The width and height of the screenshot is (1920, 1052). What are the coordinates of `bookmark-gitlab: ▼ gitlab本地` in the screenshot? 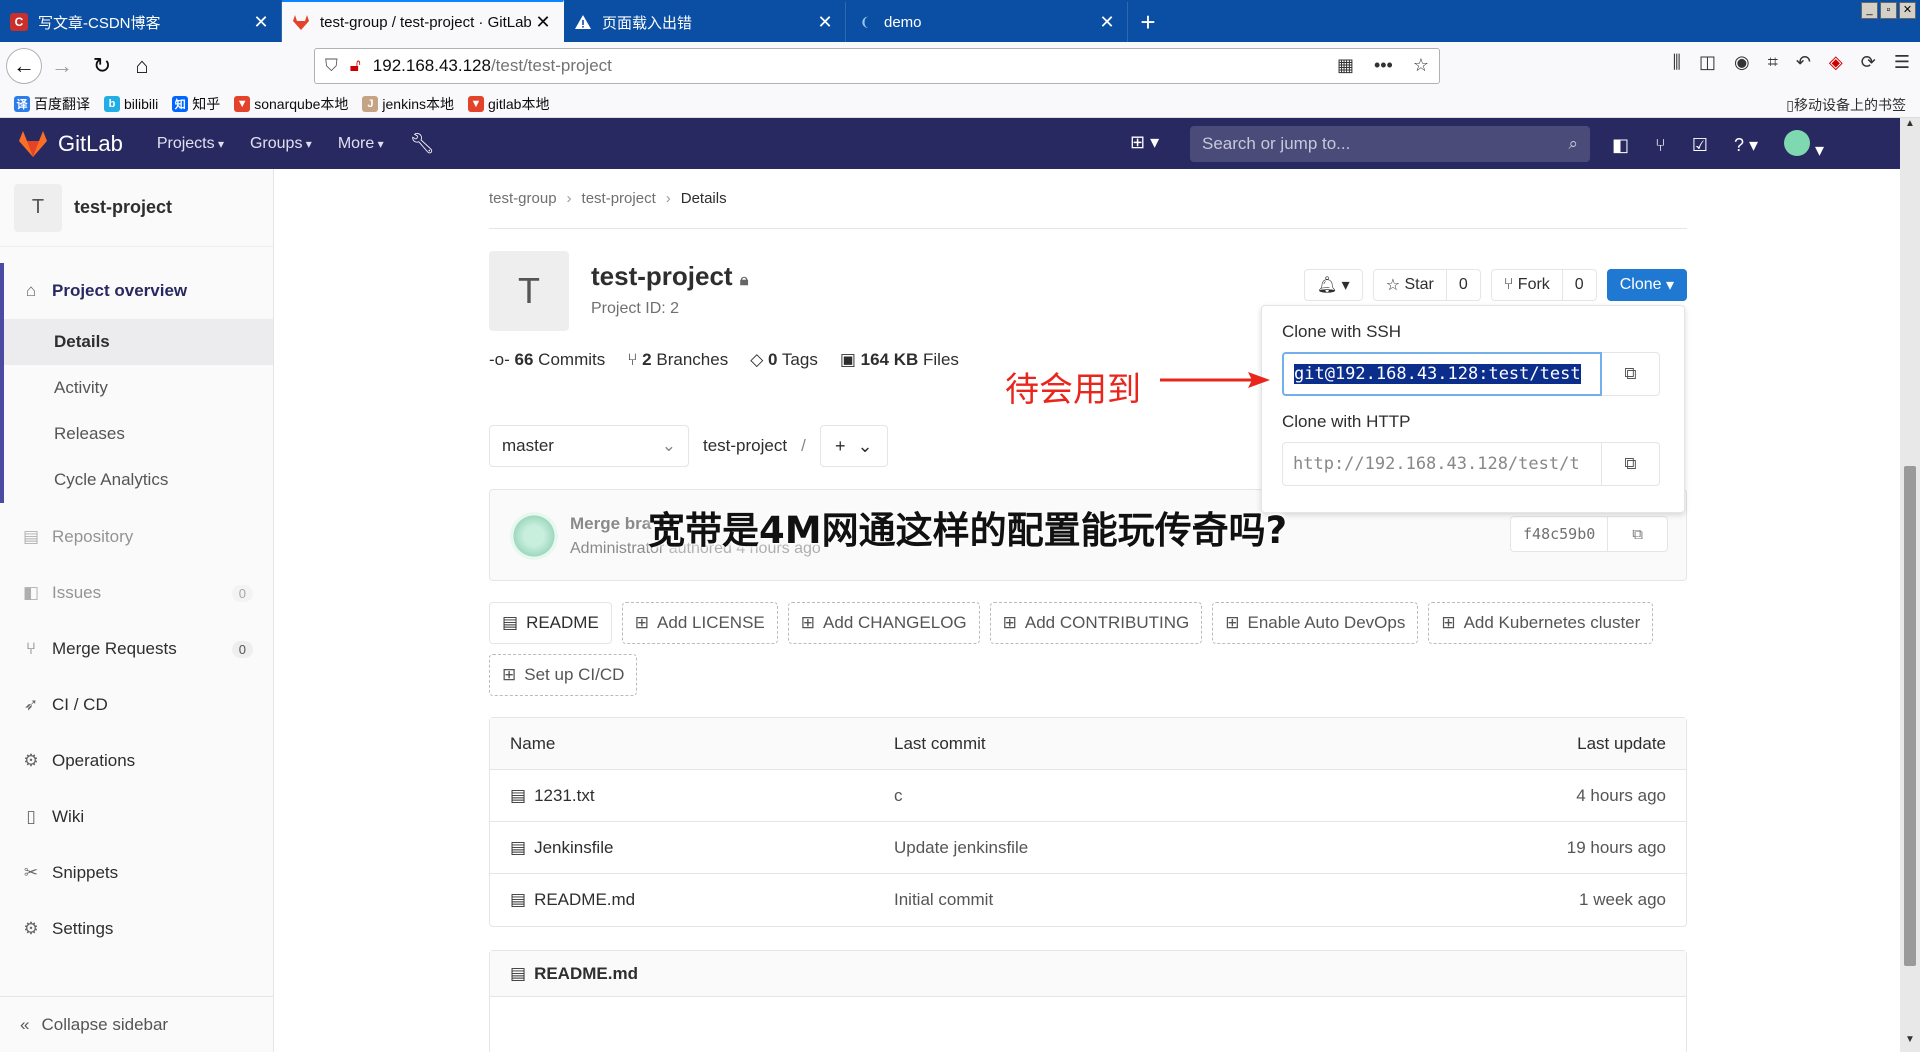 It's located at (508, 104).